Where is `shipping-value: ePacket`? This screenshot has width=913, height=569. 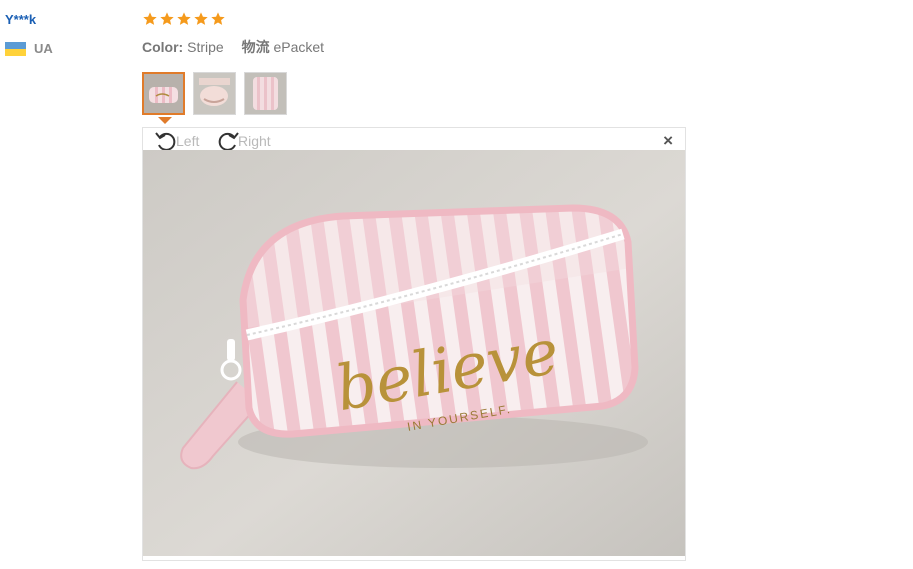 shipping-value: ePacket is located at coordinates (299, 47).